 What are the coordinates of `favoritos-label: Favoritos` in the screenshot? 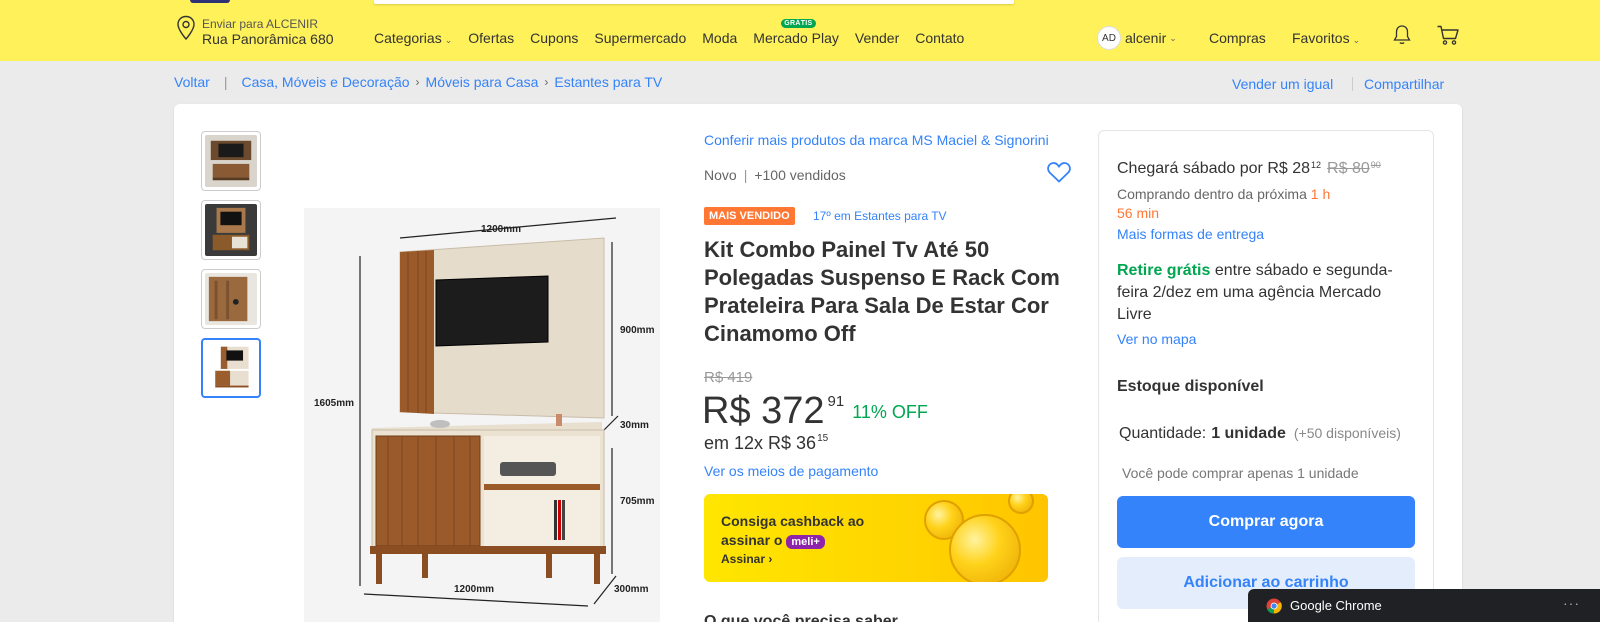 It's located at (1321, 38).